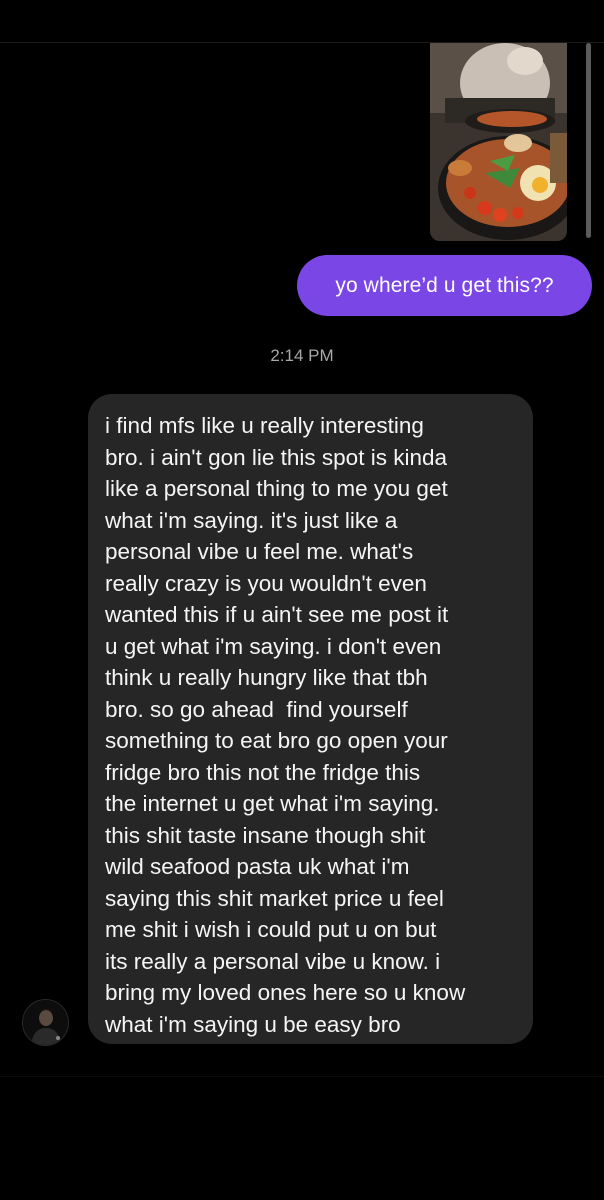 Image resolution: width=604 pixels, height=1200 pixels. Describe the element at coordinates (266, 677) in the screenshot. I see `message-line: think u really hungry like that tbh` at that location.